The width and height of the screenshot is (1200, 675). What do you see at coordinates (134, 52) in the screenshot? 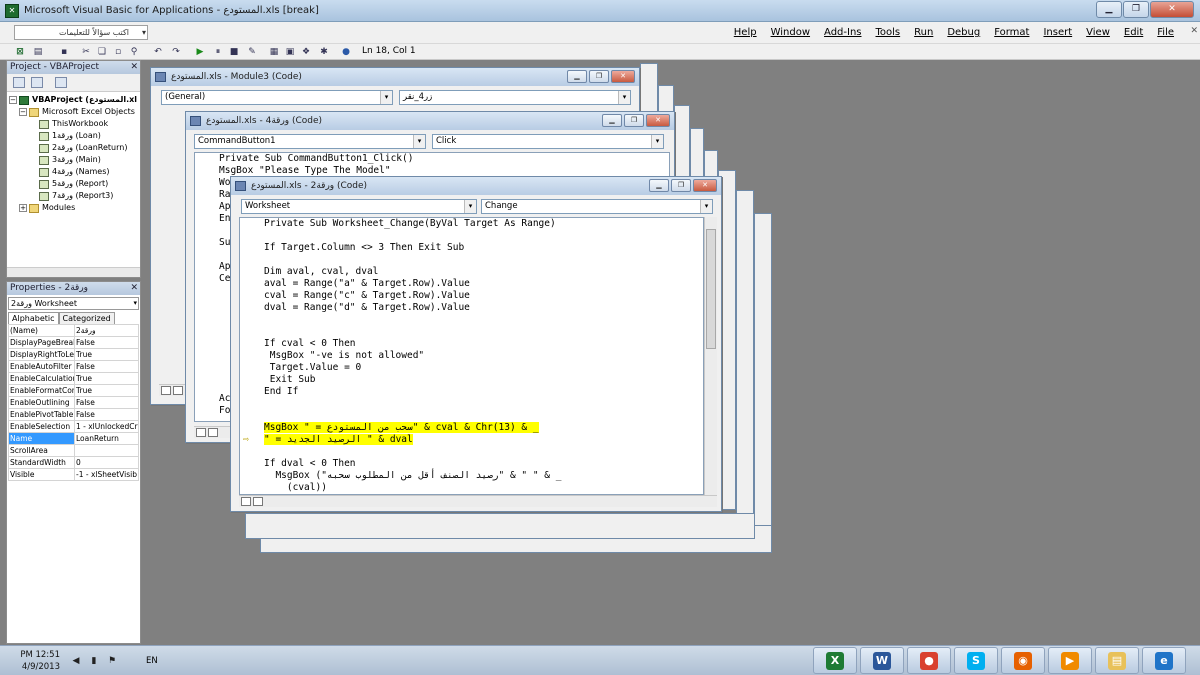
I see `find-icon: ⚲` at bounding box center [134, 52].